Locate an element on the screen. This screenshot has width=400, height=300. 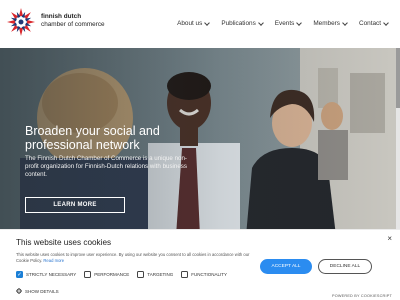
option-performance: PERFORMANCE is located at coordinates (106, 274).